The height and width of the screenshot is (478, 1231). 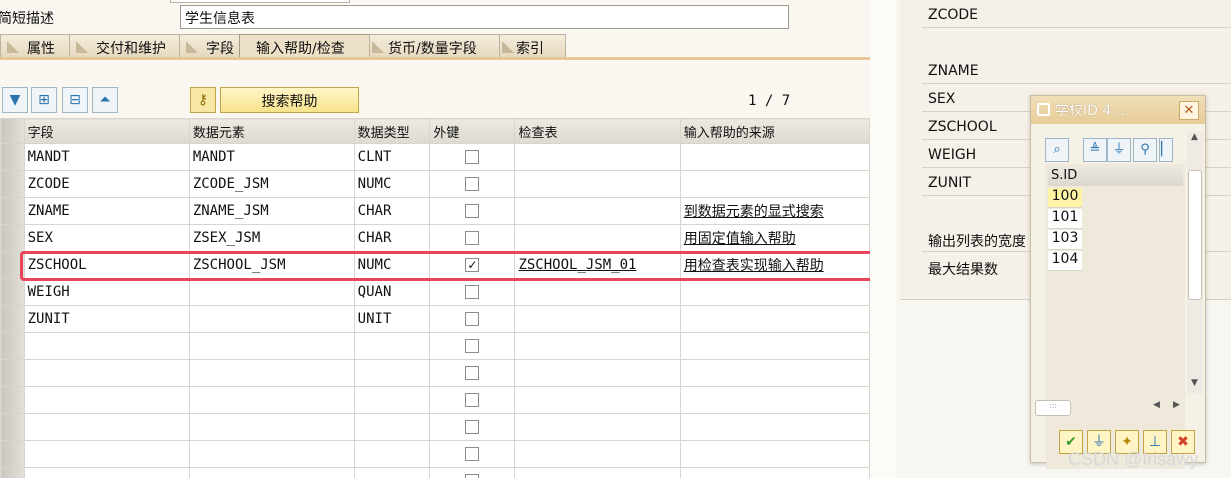 What do you see at coordinates (12, 131) in the screenshot?
I see `select-all-cell` at bounding box center [12, 131].